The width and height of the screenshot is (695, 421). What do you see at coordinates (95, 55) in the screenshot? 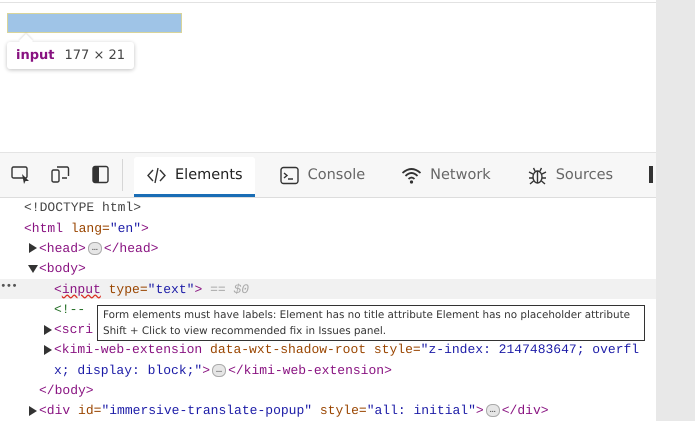
I see `element-size: 177 × 21` at bounding box center [95, 55].